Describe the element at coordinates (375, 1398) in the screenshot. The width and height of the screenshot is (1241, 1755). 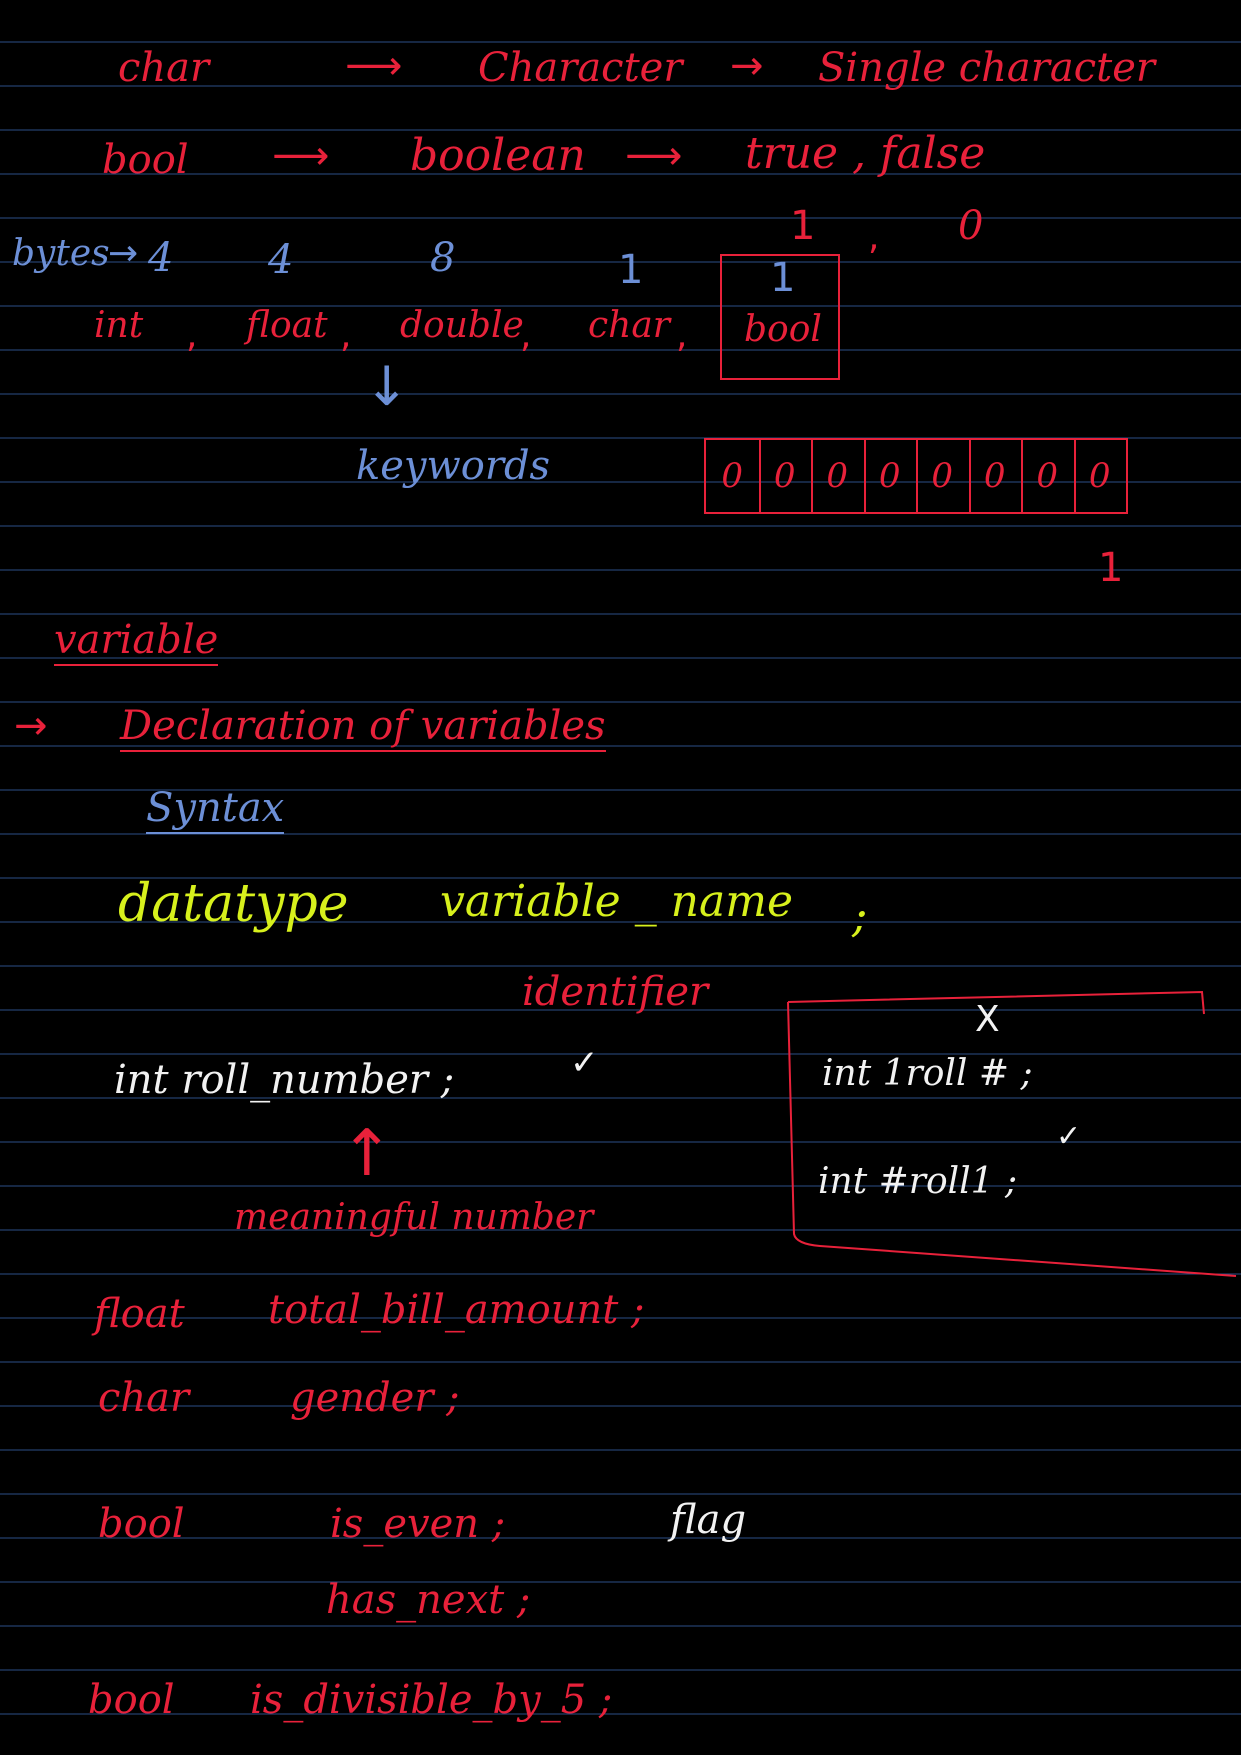
I see `example-gender: gender ;` at that location.